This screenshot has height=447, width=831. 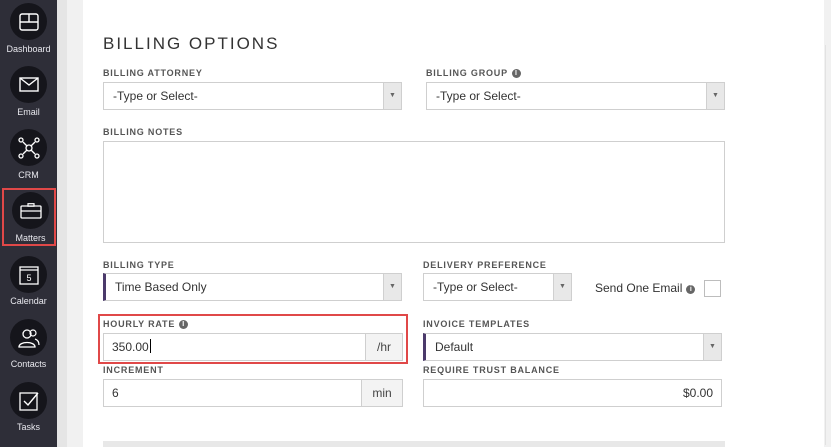 I want to click on send-one-email-label: Send One Email i, so click(x=645, y=288).